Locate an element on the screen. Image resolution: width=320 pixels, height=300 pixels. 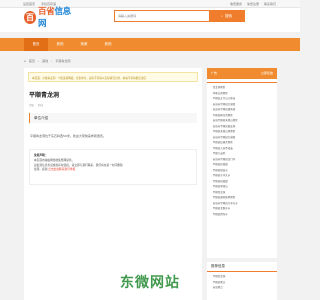
hot-list-item: 平顺县西沟乡 is located at coordinates (242, 215).